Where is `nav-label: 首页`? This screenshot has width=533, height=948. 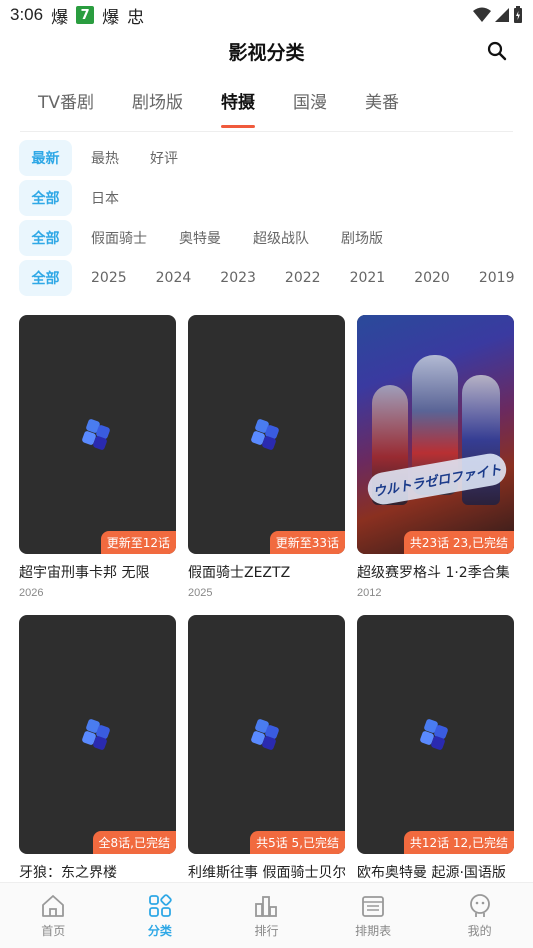
nav-label: 首页 is located at coordinates (53, 930).